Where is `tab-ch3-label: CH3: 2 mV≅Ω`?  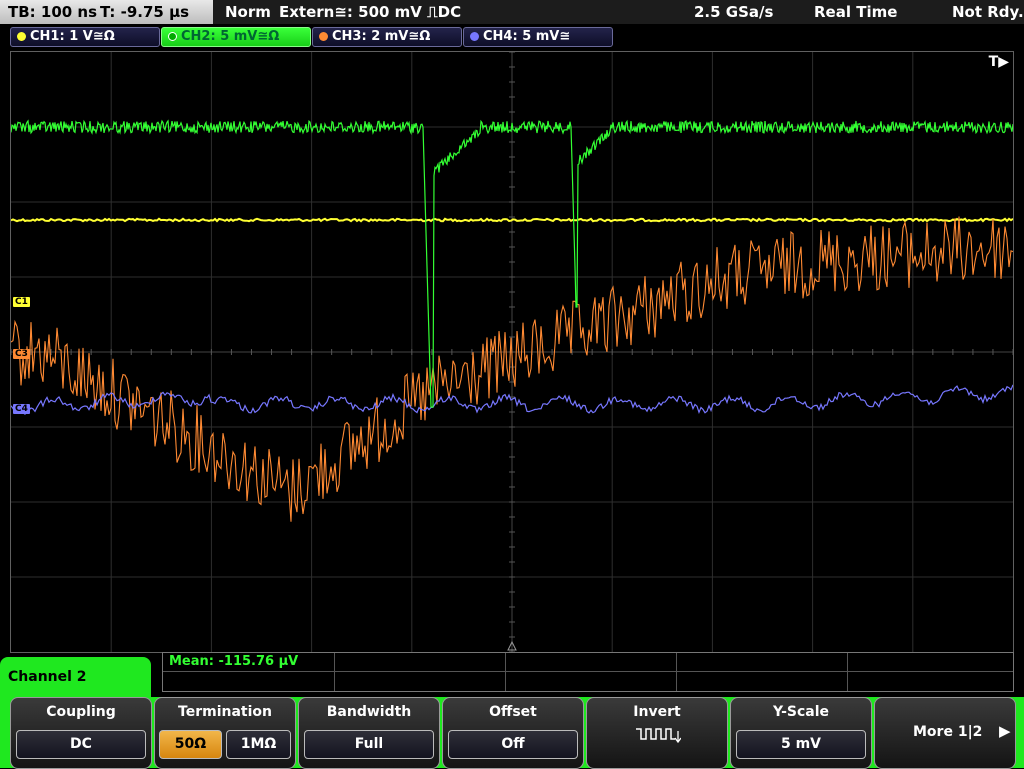 tab-ch3-label: CH3: 2 mV≅Ω is located at coordinates (381, 36).